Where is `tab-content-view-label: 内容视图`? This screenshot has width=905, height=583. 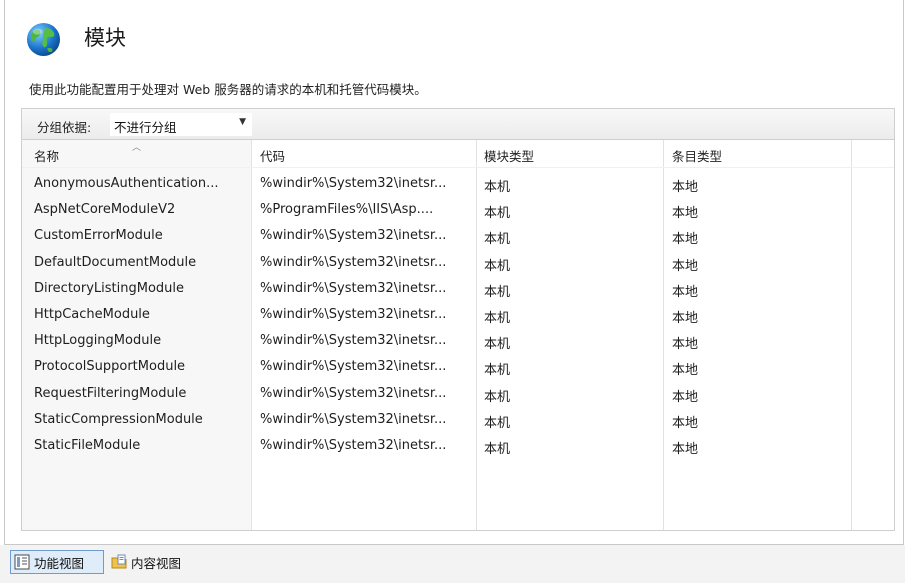
tab-content-view-label: 内容视图 is located at coordinates (156, 563).